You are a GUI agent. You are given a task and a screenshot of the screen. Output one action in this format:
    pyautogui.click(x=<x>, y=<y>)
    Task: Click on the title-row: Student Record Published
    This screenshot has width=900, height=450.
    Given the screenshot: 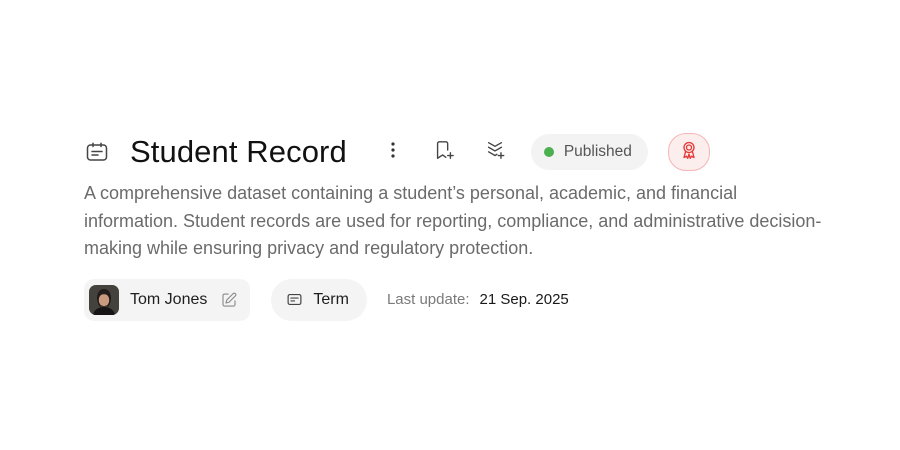 What is the action you would take?
    pyautogui.click(x=454, y=152)
    